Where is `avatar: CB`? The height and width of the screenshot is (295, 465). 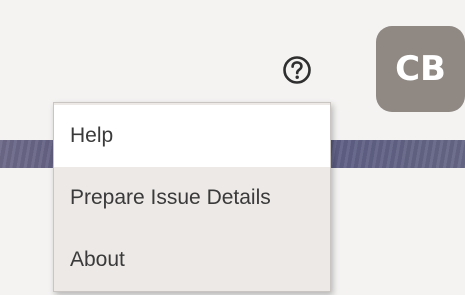 avatar: CB is located at coordinates (420, 69).